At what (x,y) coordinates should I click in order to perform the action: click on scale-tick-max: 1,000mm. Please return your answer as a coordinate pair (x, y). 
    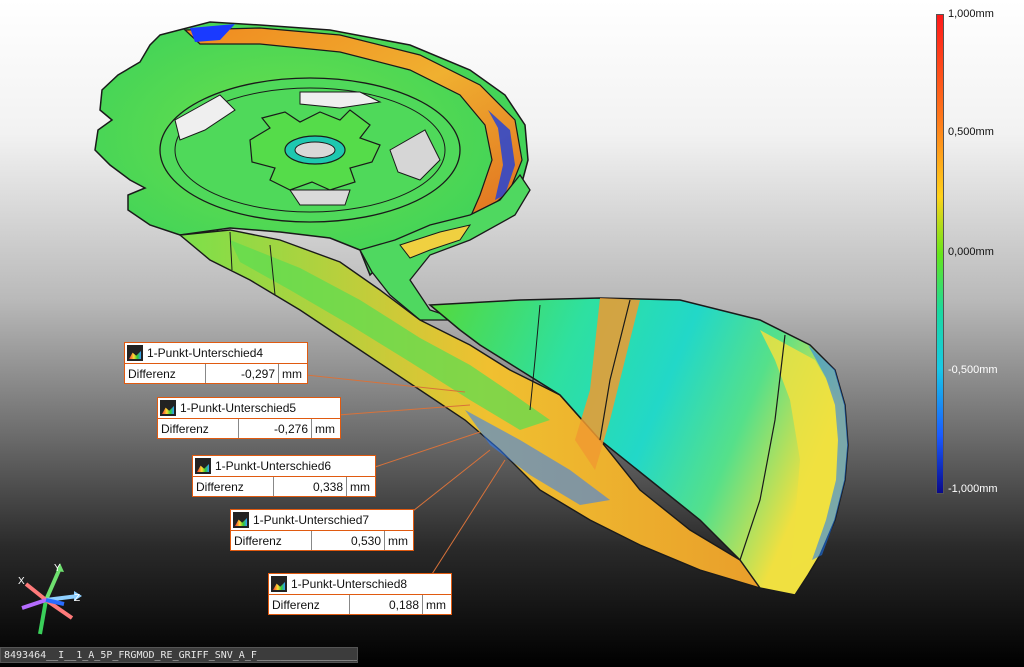
    Looking at the image, I should click on (971, 14).